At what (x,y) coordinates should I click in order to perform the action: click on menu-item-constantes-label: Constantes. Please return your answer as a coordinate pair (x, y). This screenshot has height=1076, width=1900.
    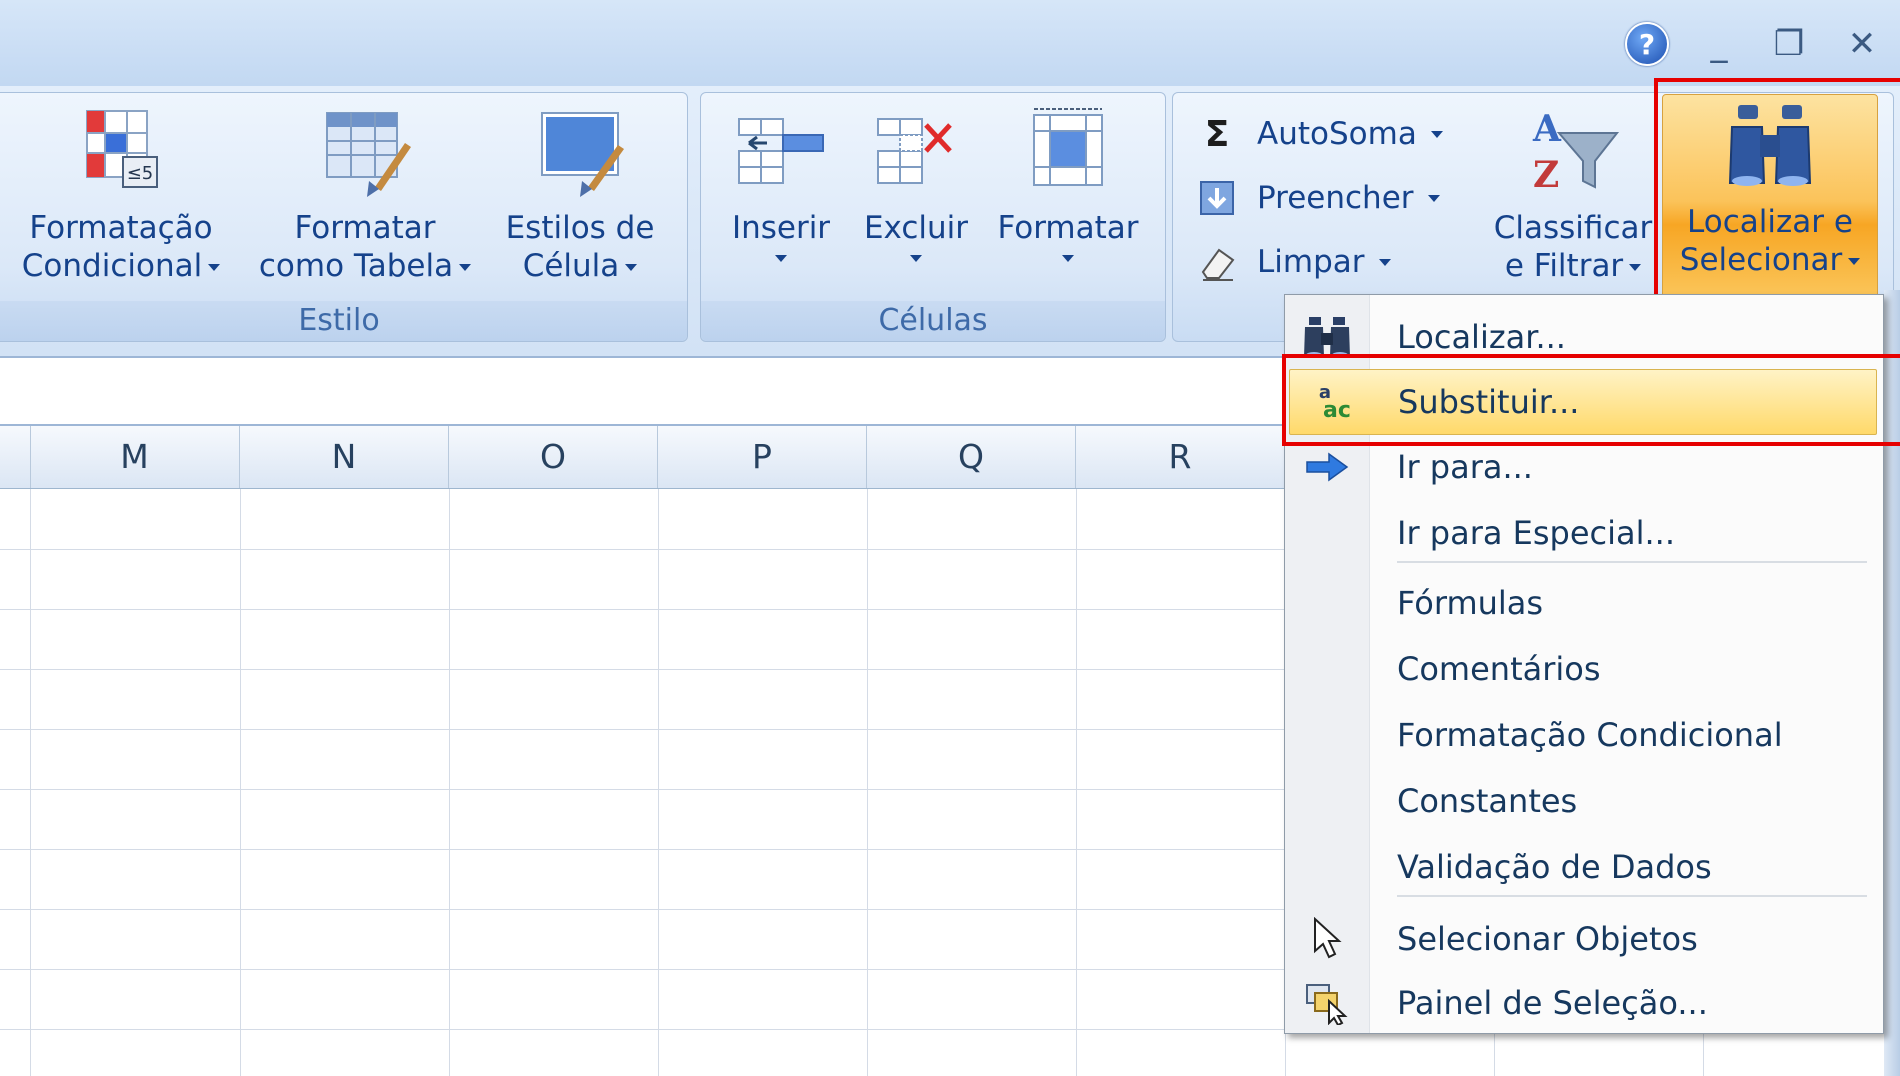
    Looking at the image, I should click on (1487, 801).